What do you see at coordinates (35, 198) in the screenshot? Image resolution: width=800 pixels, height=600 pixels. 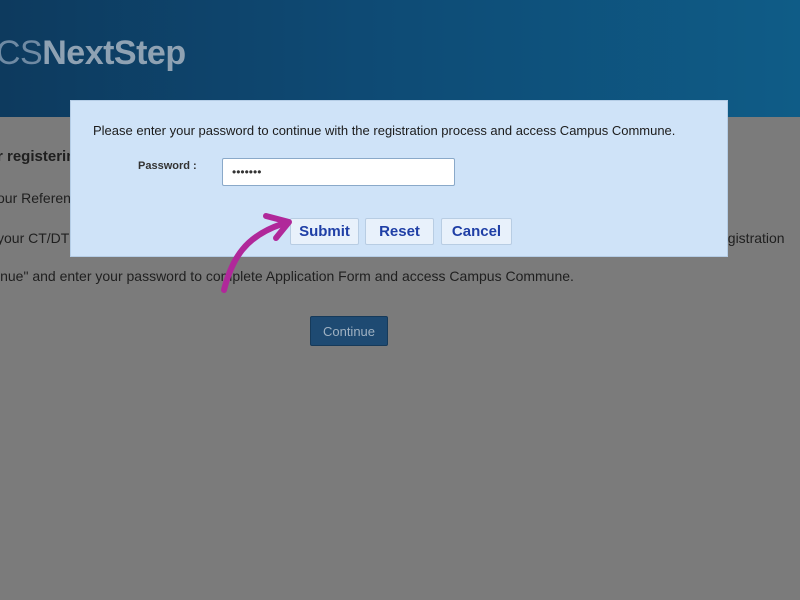 I see `instruction-line-1: our Referen` at bounding box center [35, 198].